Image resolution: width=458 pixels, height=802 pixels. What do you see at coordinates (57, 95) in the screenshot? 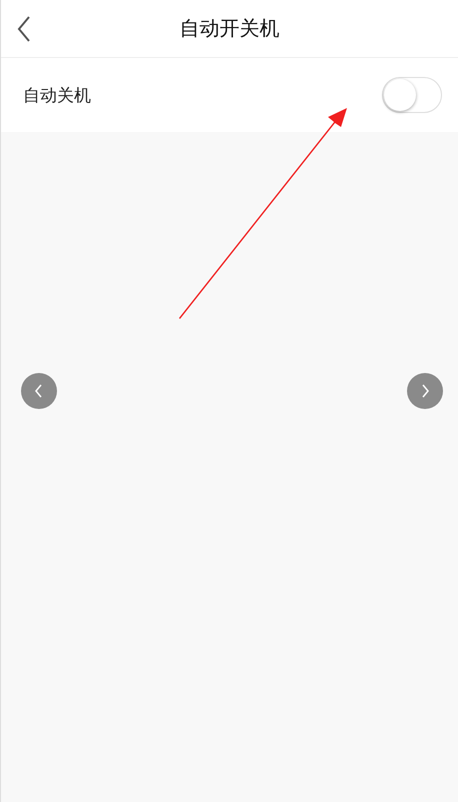
I see `setting-label: 自动关机` at bounding box center [57, 95].